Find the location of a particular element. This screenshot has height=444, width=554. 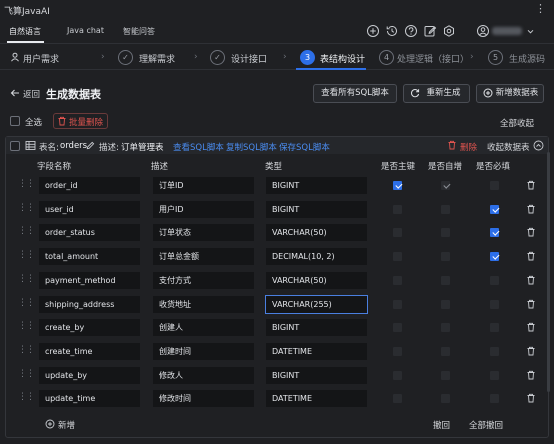

field-name-input: create_time is located at coordinates (89, 351).